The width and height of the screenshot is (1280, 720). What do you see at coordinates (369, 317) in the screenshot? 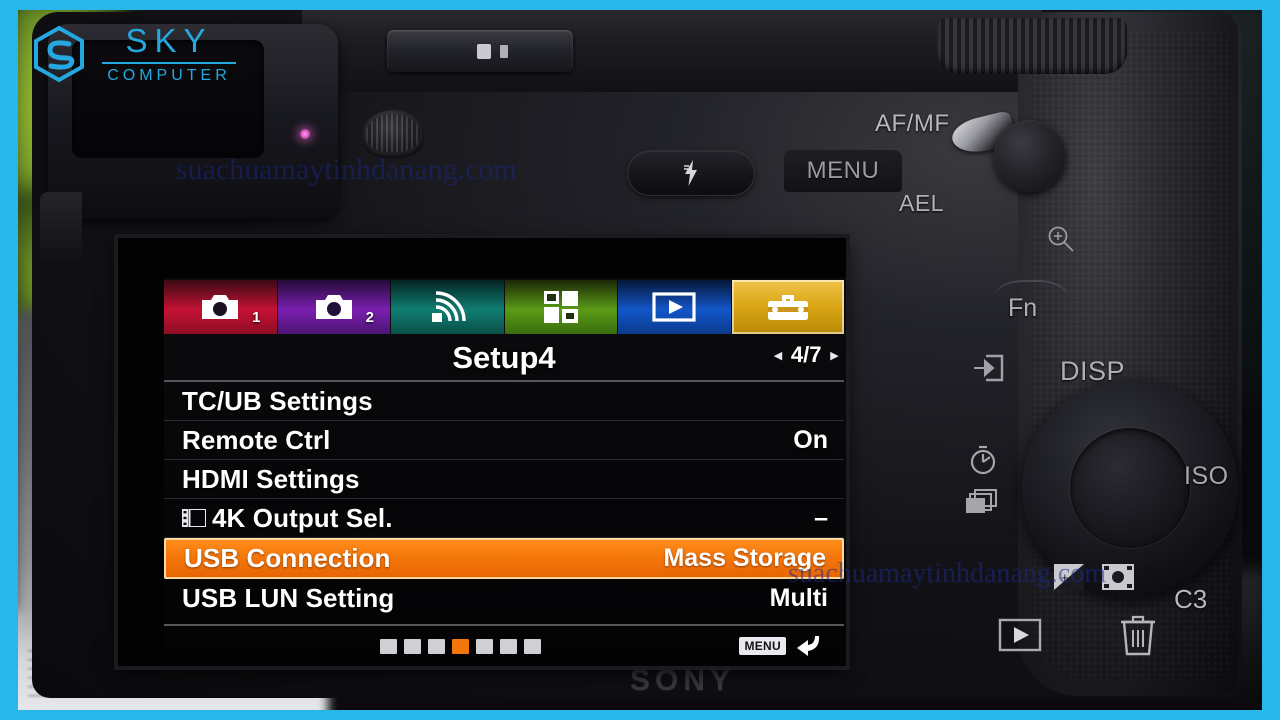
I see `tab-number: 2` at bounding box center [369, 317].